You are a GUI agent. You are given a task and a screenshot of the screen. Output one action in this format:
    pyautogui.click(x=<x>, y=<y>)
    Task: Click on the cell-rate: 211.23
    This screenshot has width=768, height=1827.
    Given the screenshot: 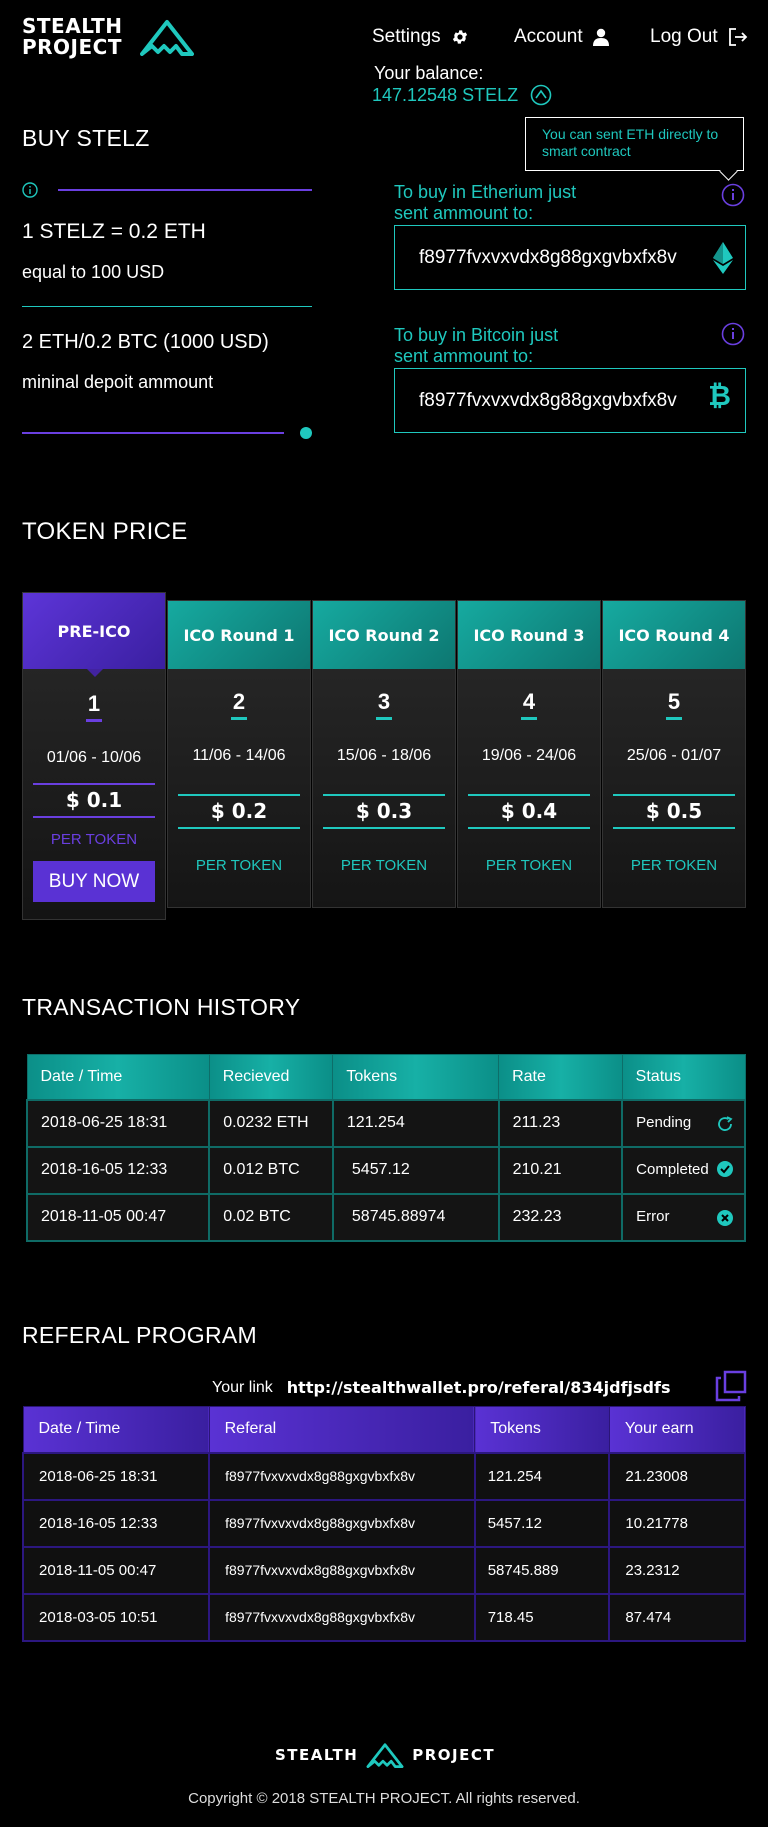 What is the action you would take?
    pyautogui.click(x=560, y=1123)
    